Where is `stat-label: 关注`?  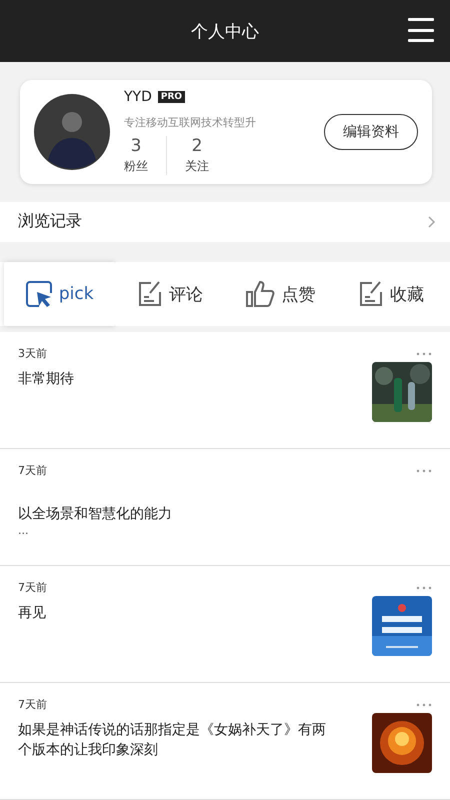
stat-label: 关注 is located at coordinates (197, 166).